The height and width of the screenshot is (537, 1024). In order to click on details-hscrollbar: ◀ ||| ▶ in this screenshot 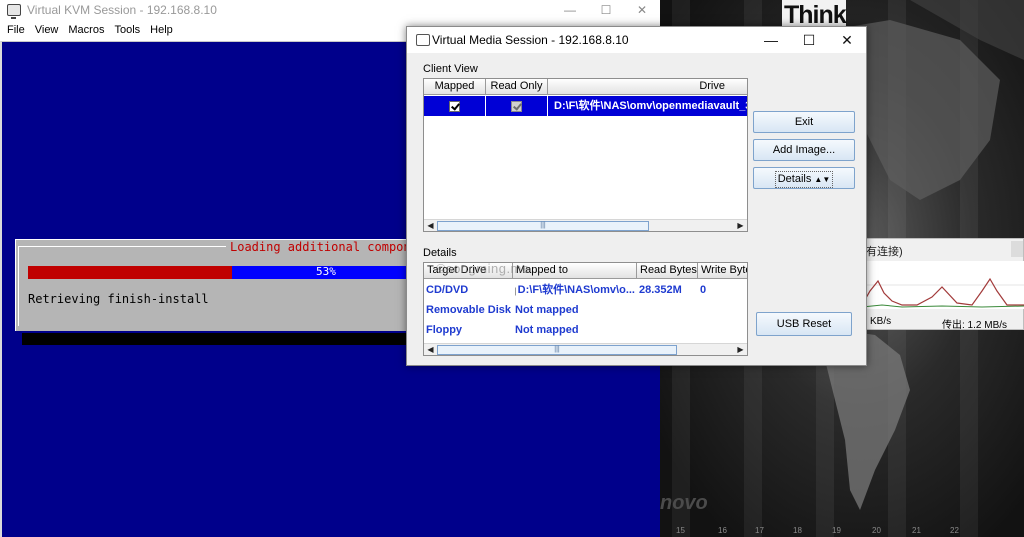, I will do `click(585, 349)`.